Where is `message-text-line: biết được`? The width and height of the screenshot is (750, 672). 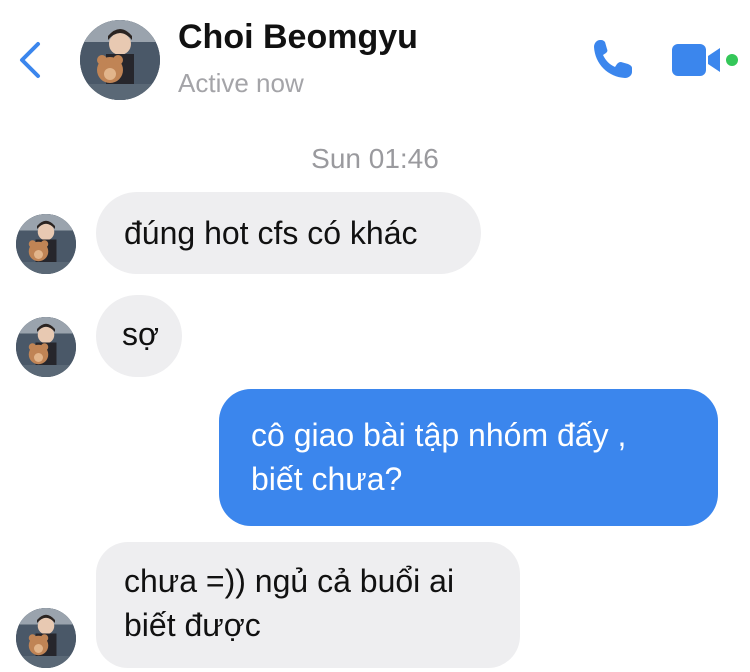 message-text-line: biết được is located at coordinates (192, 625).